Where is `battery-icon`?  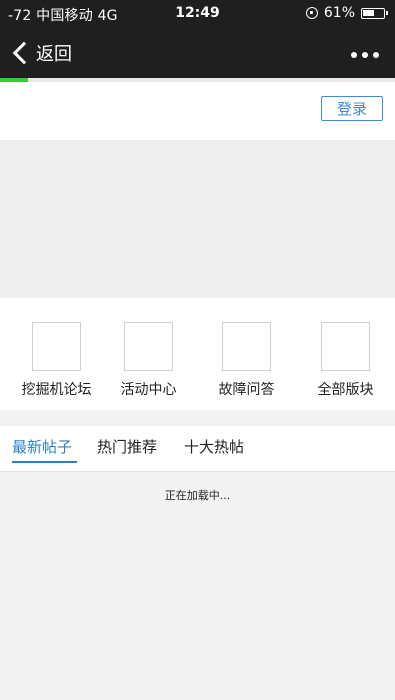
battery-icon is located at coordinates (374, 13).